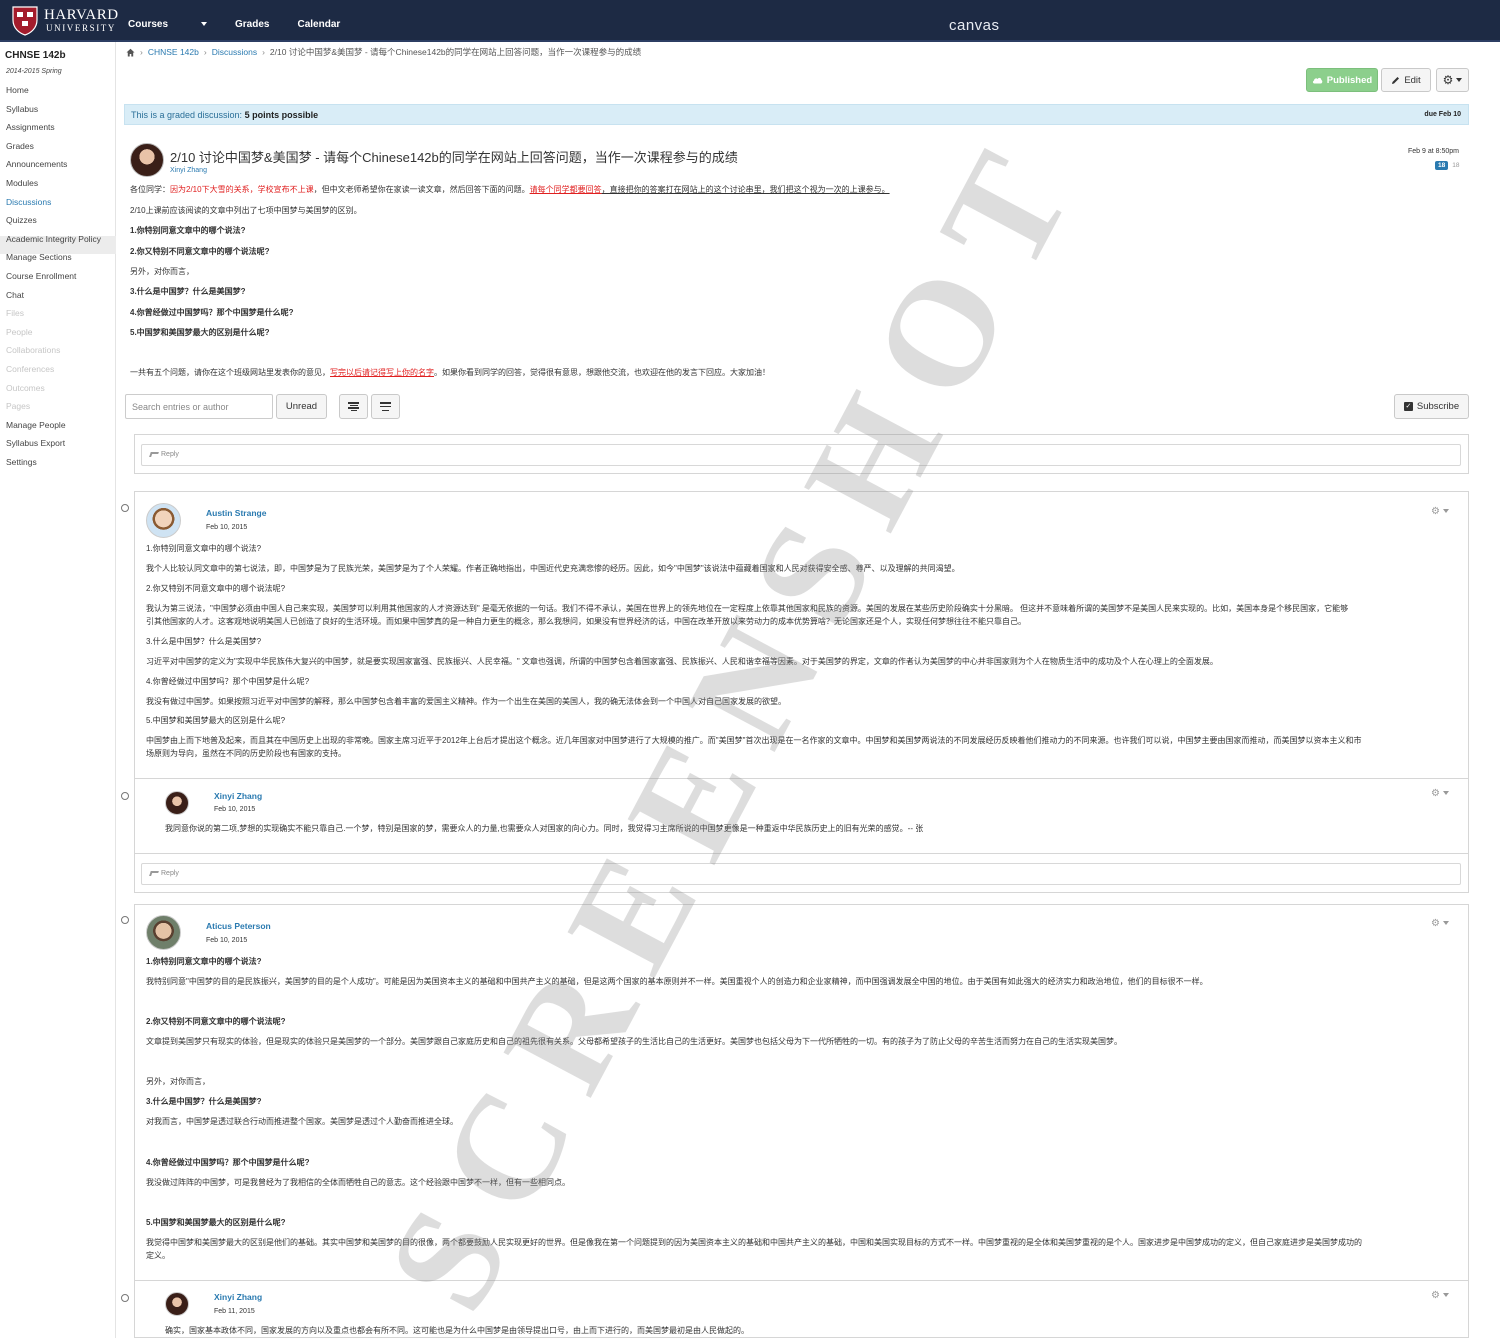 The image size is (1500, 1338). Describe the element at coordinates (18, 406) in the screenshot. I see `sidebar-item-pages: Pages` at that location.